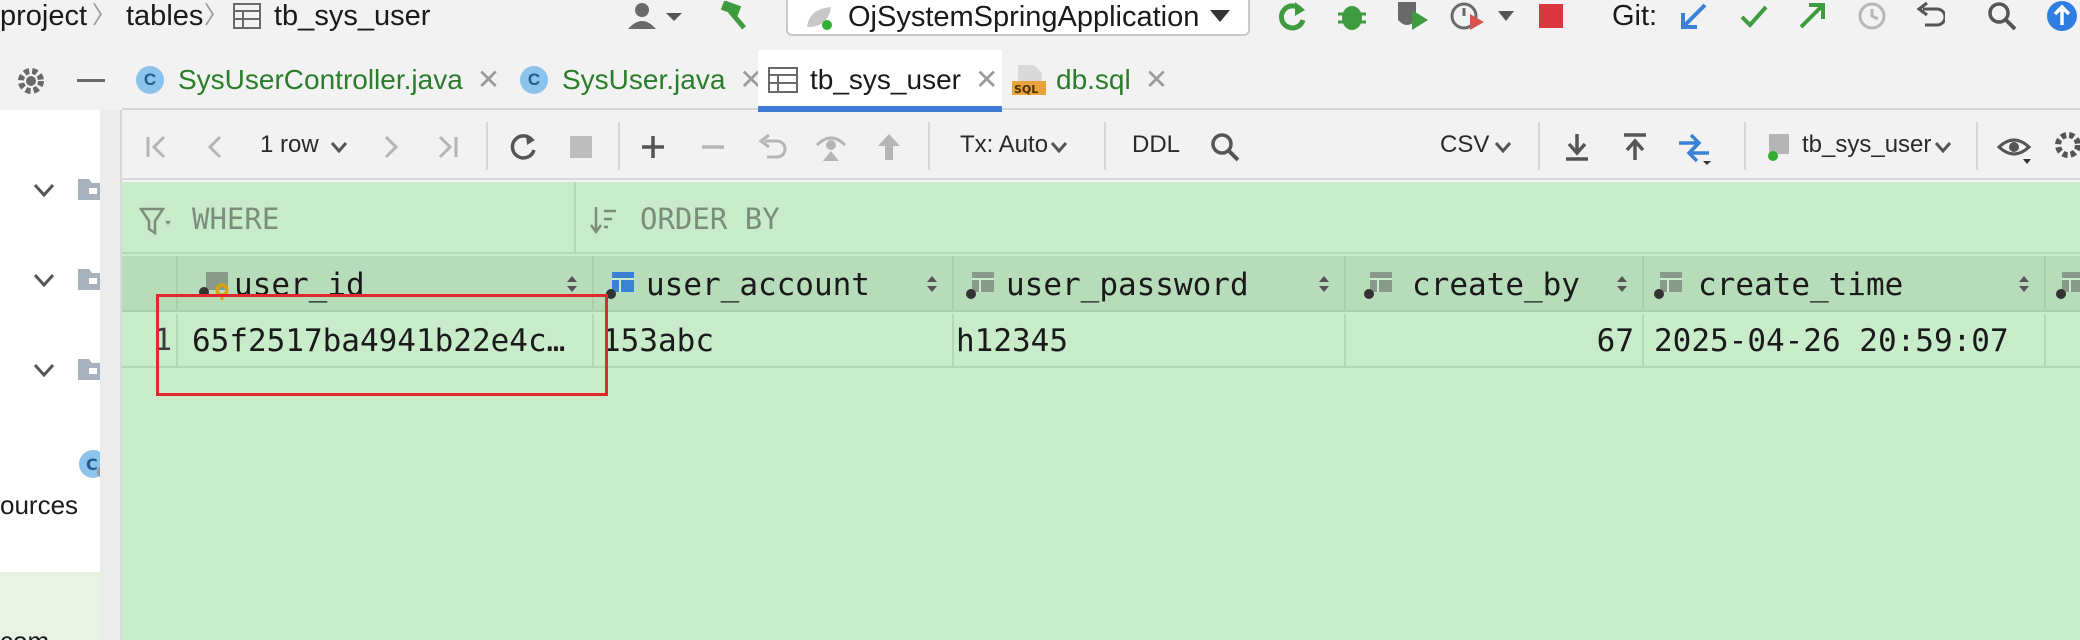 This screenshot has width=2080, height=640. I want to click on run-configuration-label: OjSystemSpringApplication, so click(1024, 17).